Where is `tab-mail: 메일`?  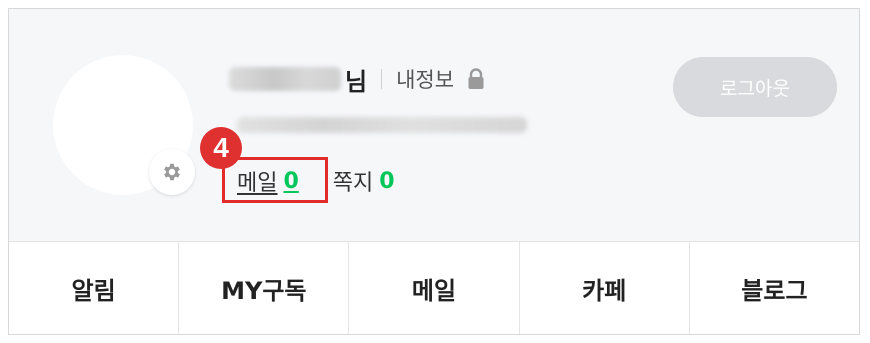
tab-mail: 메일 is located at coordinates (434, 288).